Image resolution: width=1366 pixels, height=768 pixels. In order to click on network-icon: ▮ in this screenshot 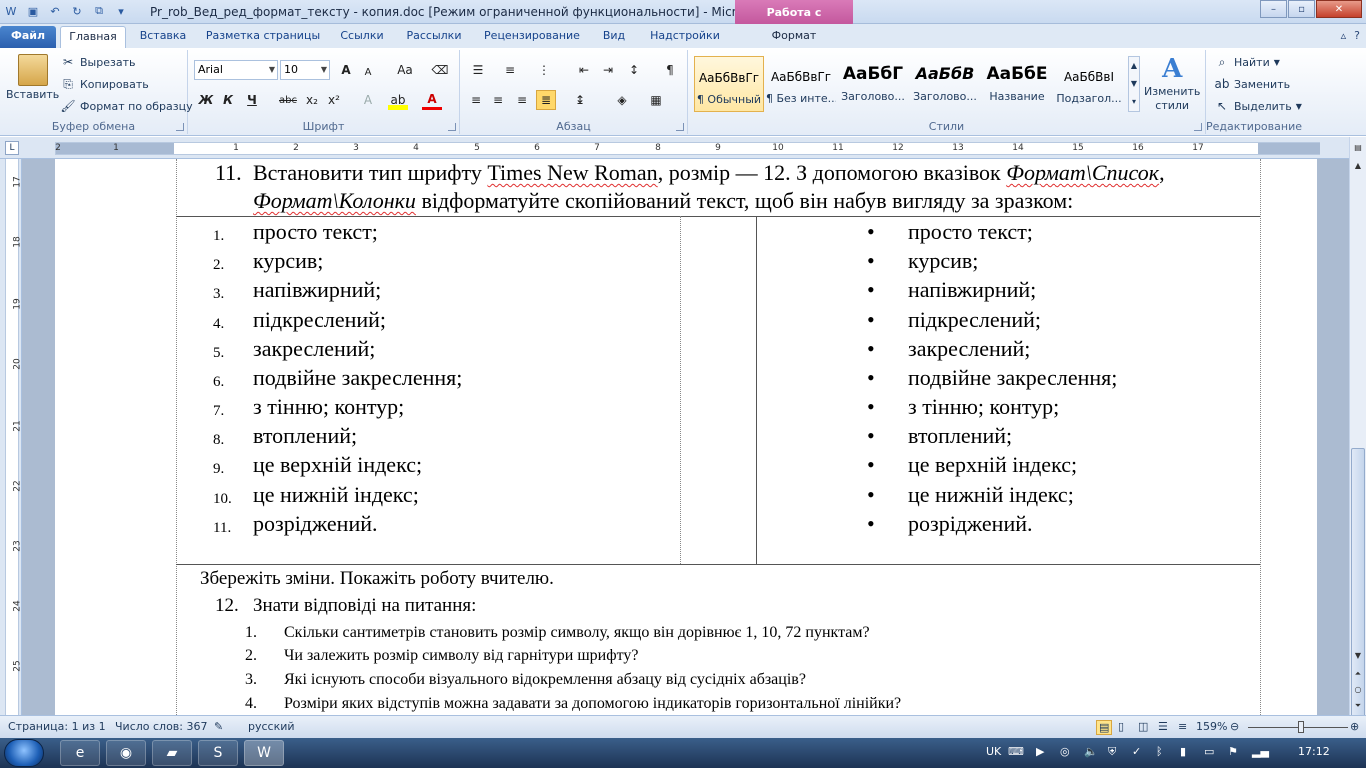, I will do `click(1183, 751)`.